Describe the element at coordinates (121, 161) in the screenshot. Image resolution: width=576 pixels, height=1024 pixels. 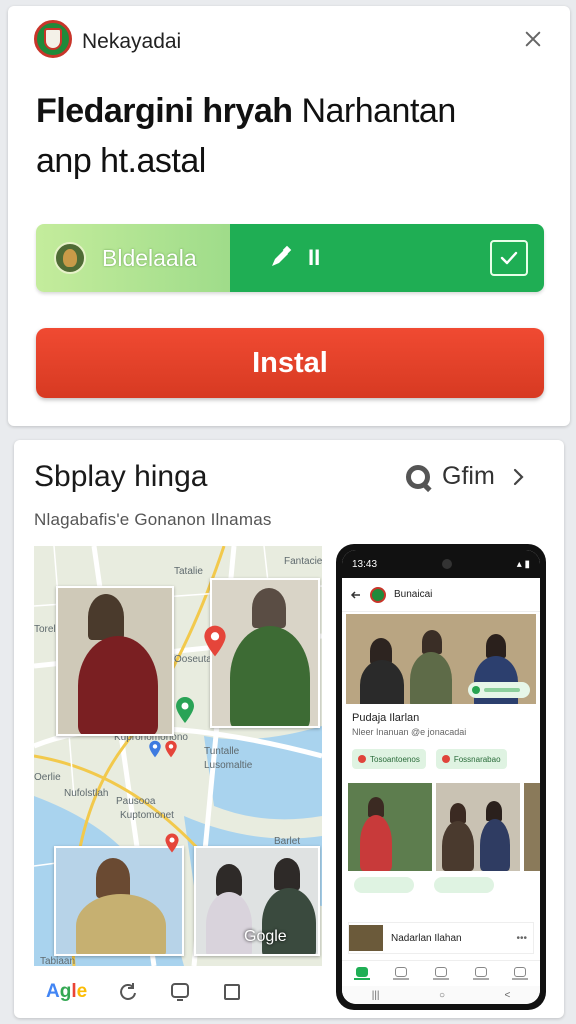
I see `headline-line2: anp ht.astal` at that location.